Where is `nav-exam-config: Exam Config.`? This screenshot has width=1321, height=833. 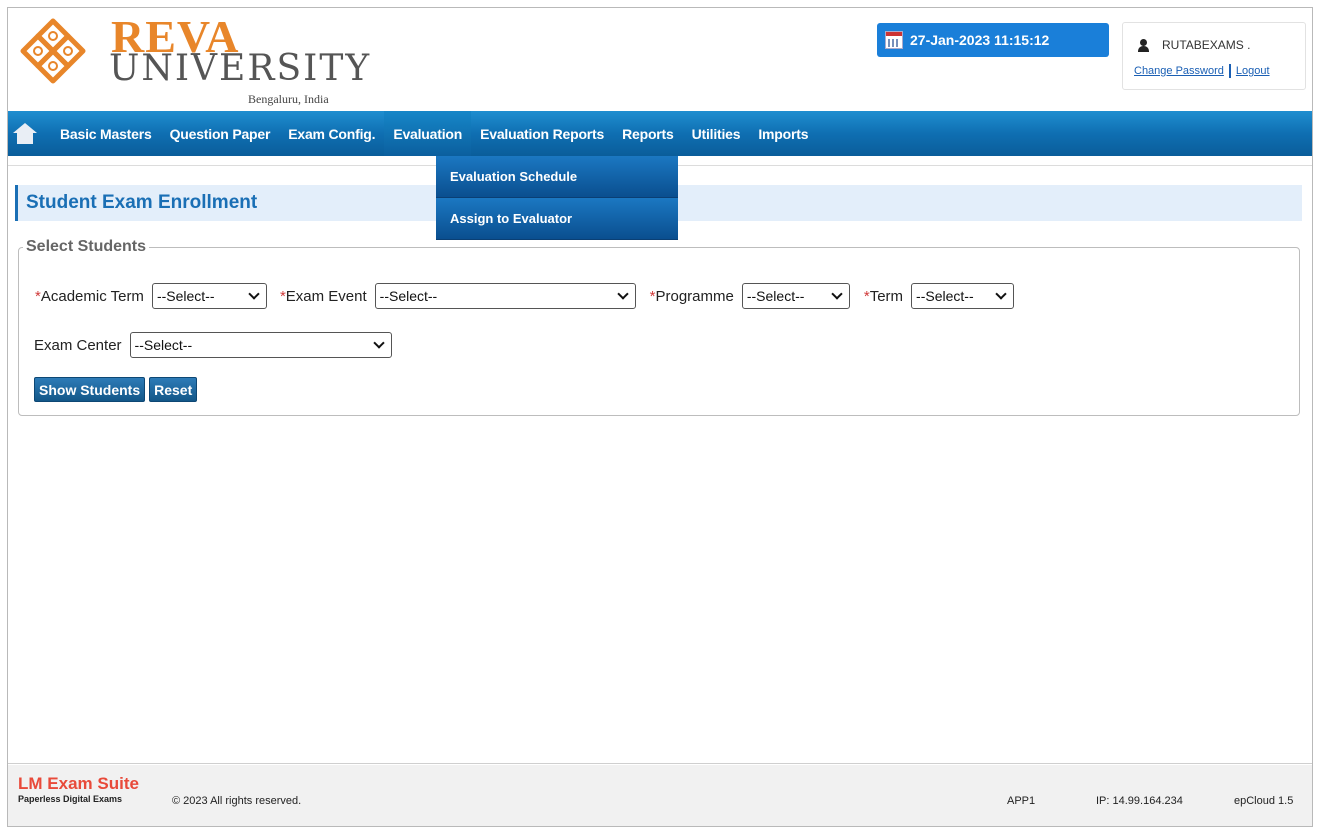
nav-exam-config: Exam Config. is located at coordinates (331, 133).